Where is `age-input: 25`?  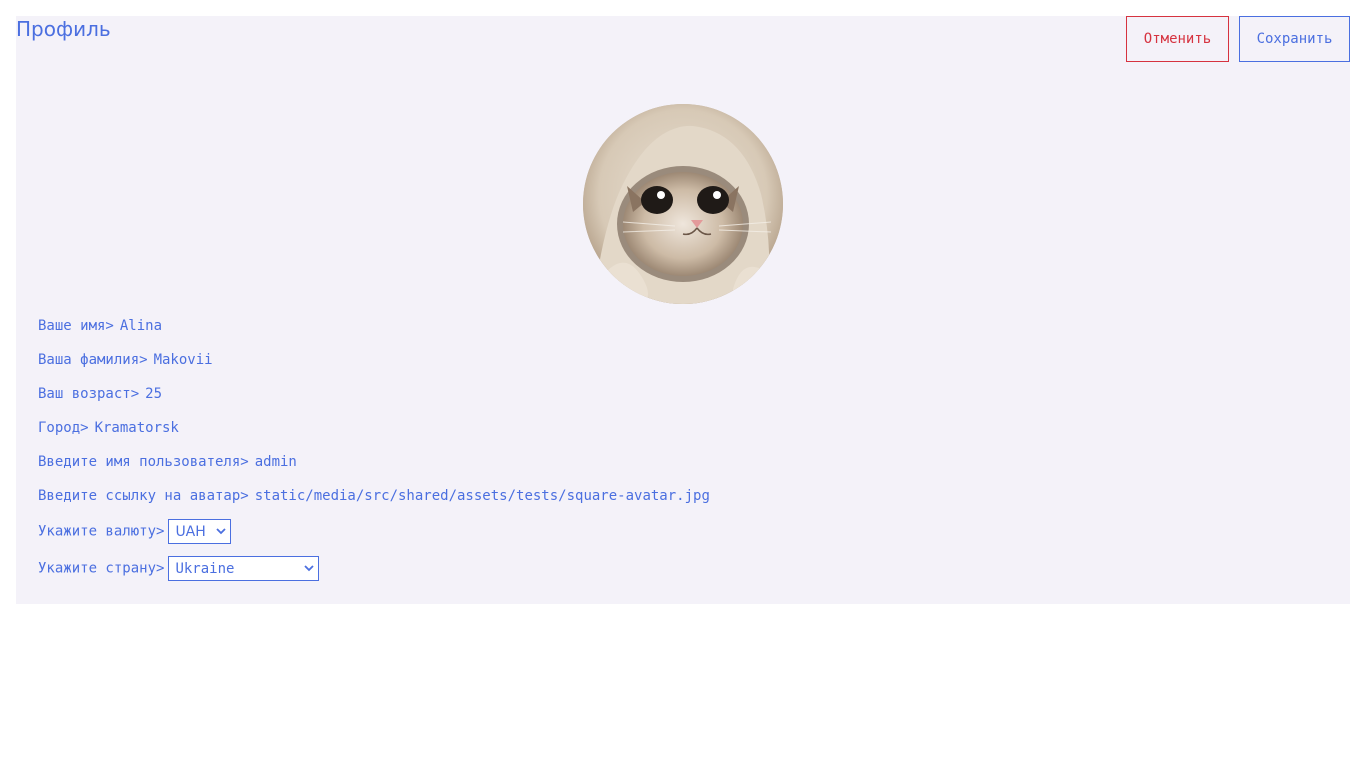 age-input: 25 is located at coordinates (153, 394).